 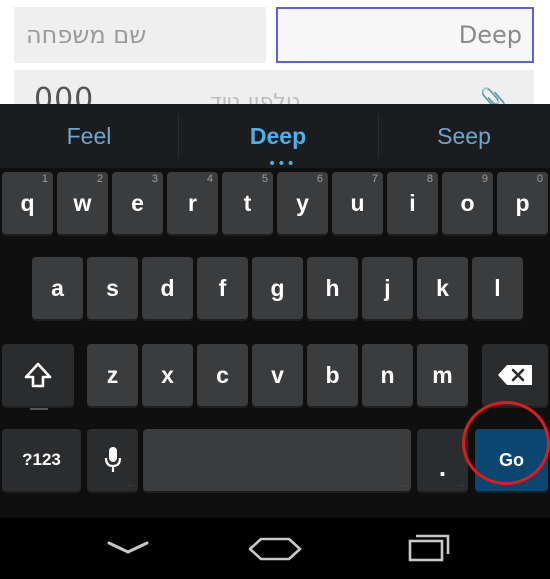 I want to click on key-hint: 2, so click(x=99, y=179).